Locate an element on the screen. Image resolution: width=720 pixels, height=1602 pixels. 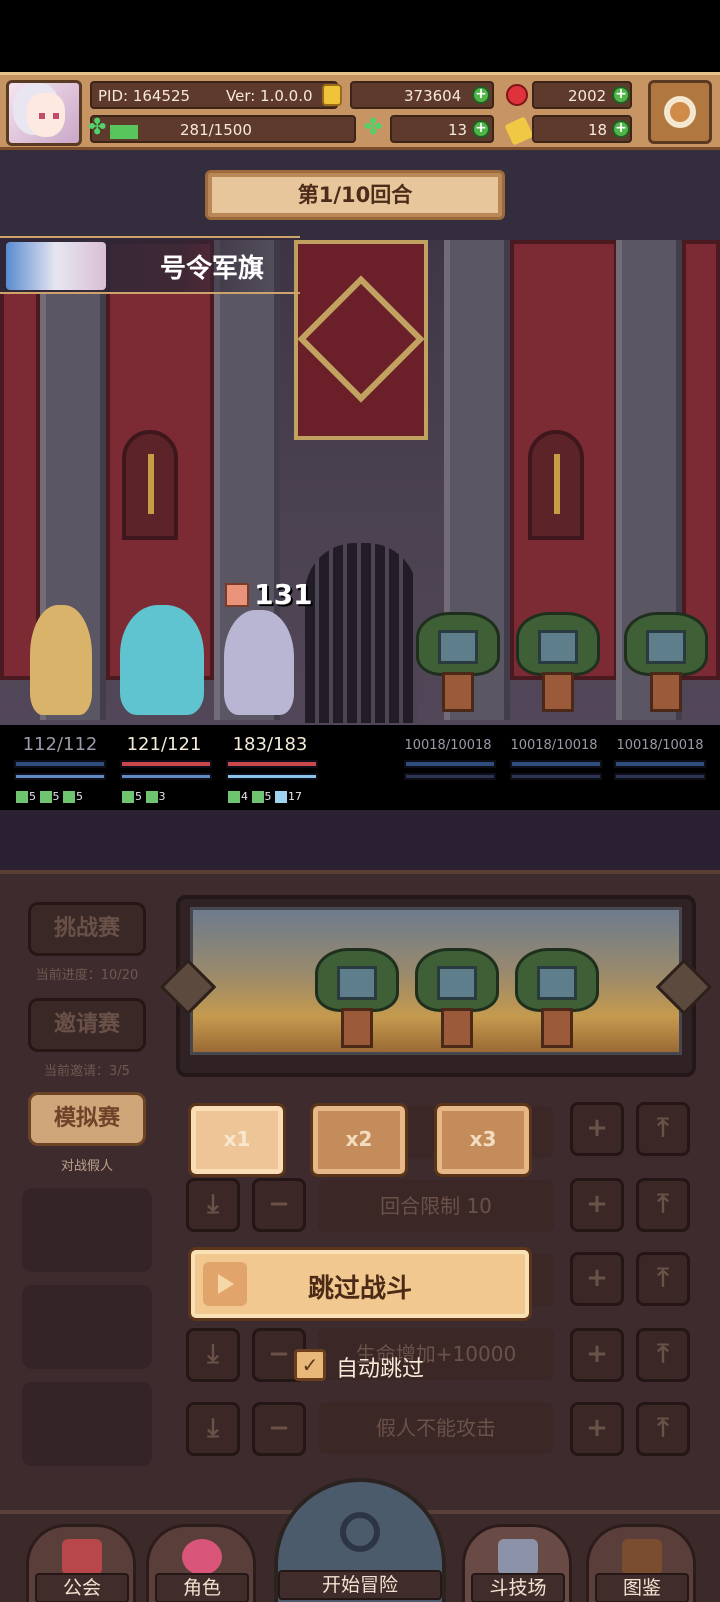
round-indicator: 第1/10回合 is located at coordinates (355, 195).